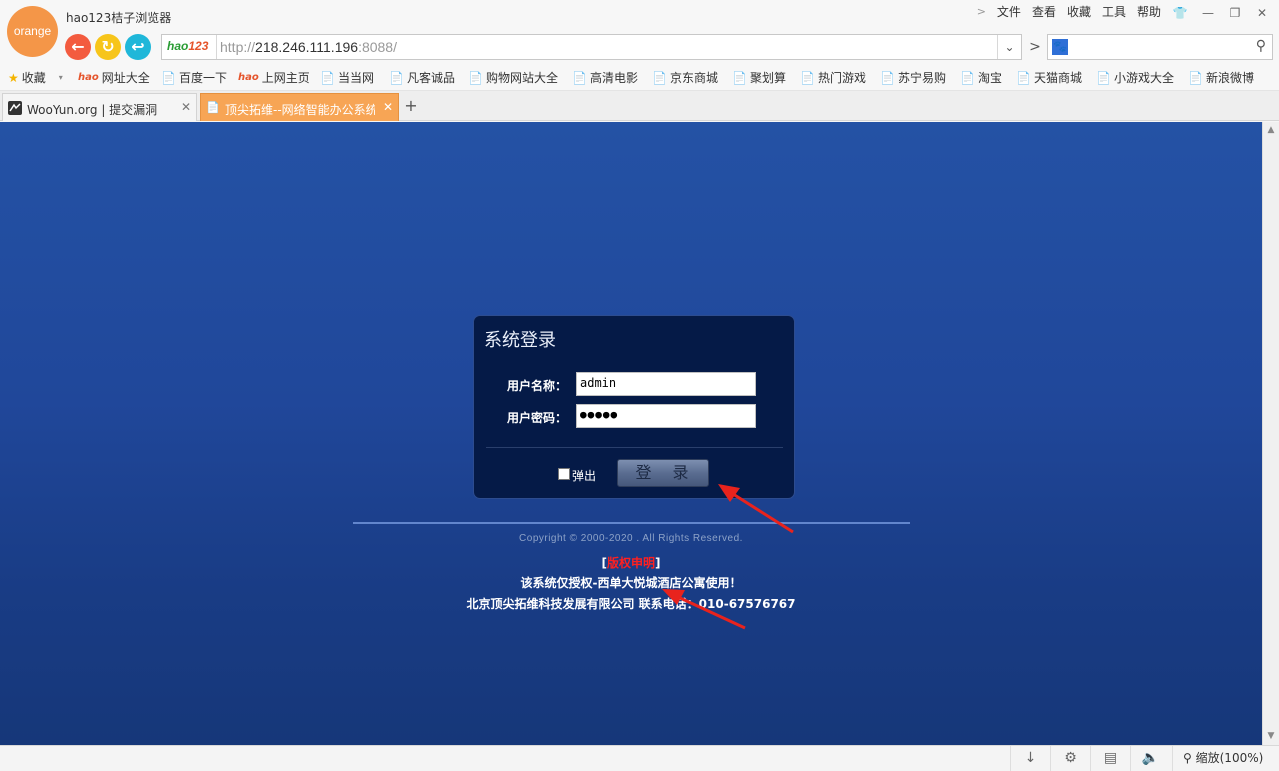 Image resolution: width=1279 pixels, height=771 pixels. Describe the element at coordinates (1030, 758) in the screenshot. I see `download-icon: ↓` at that location.